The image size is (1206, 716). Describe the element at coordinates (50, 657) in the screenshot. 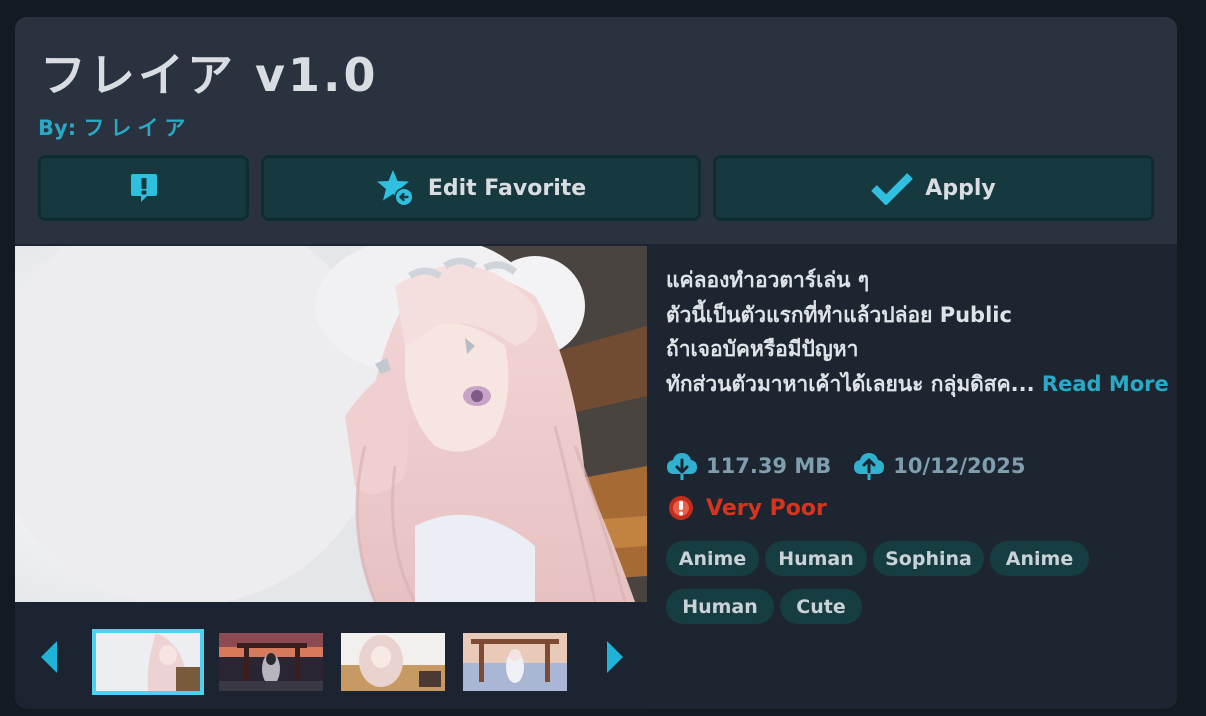

I see `previous-image-arrow-icon` at that location.